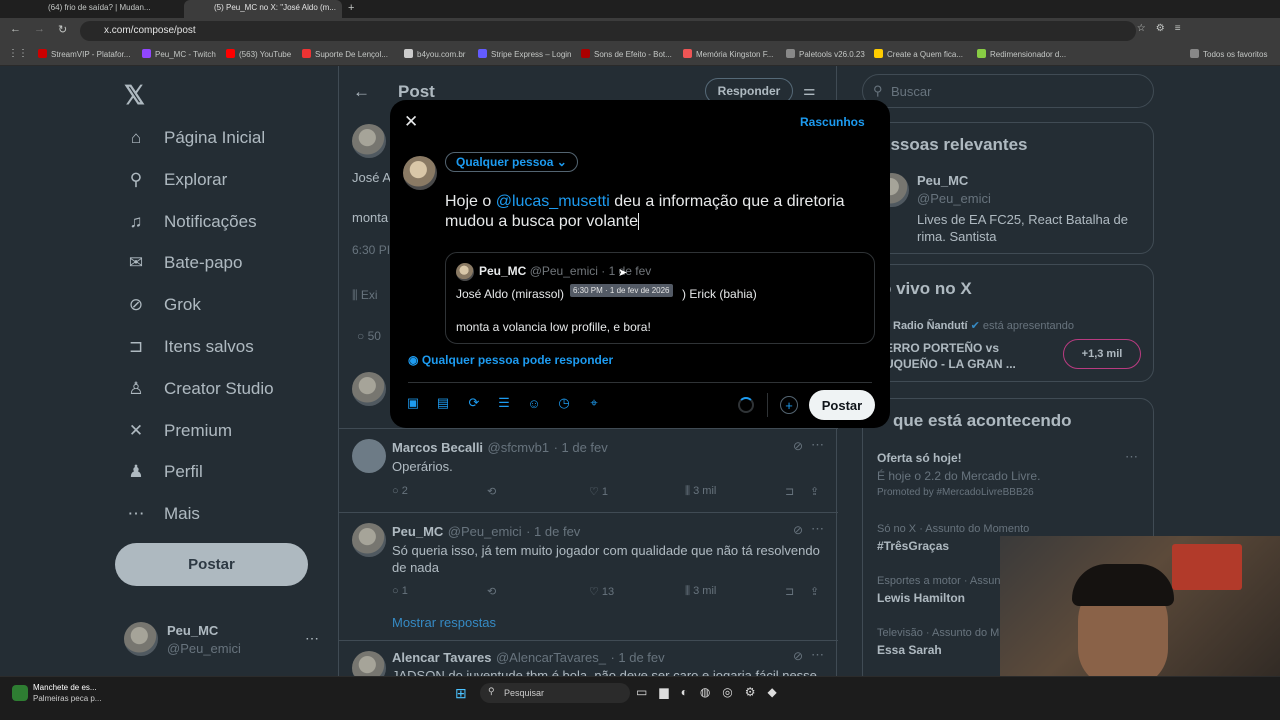 The width and height of the screenshot is (1280, 720). Describe the element at coordinates (443, 403) in the screenshot. I see `gif-icon: ▤` at that location.